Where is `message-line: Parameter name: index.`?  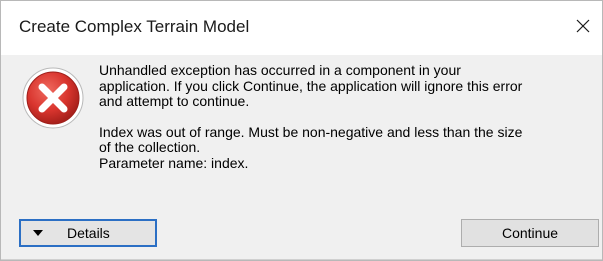
message-line: Parameter name: index. is located at coordinates (174, 162).